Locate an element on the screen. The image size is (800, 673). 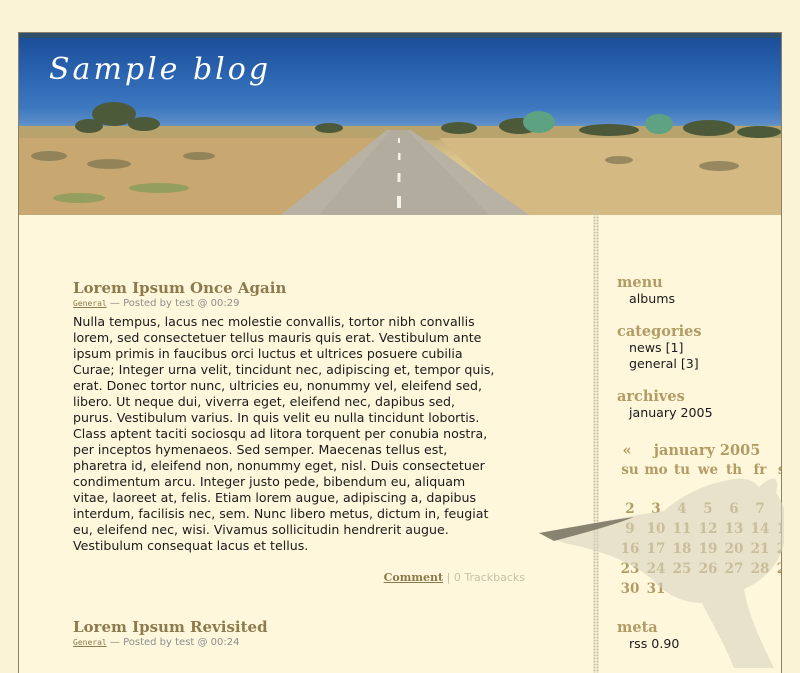
menu-item-albums: albums is located at coordinates (646, 299).